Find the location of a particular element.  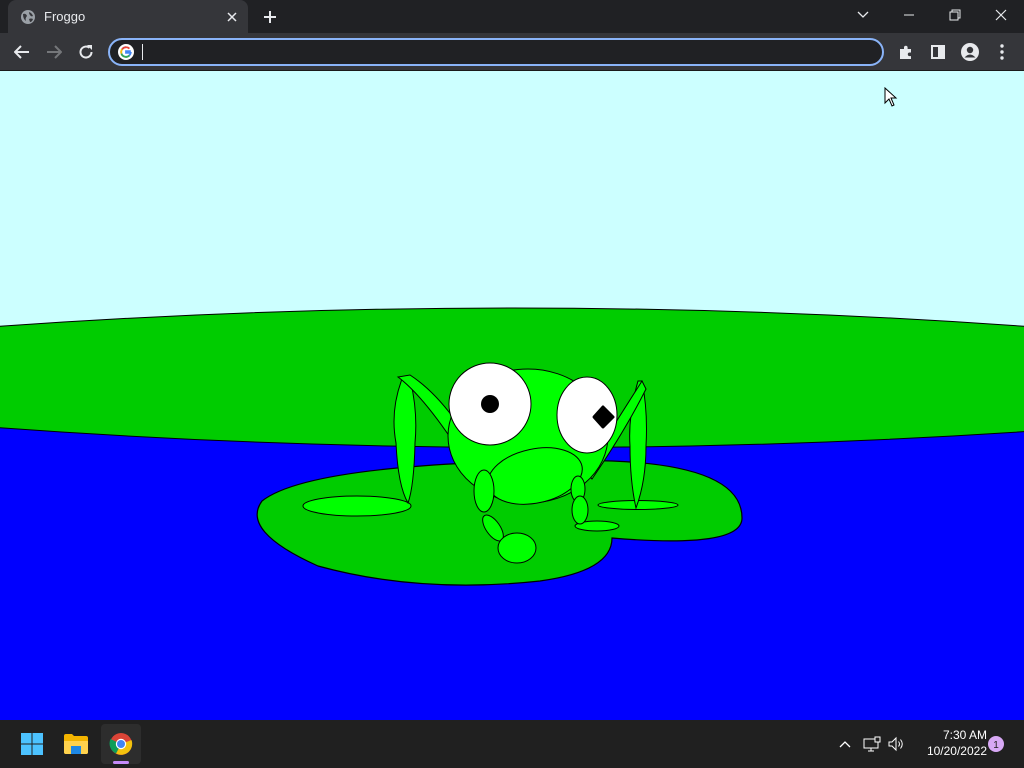

notification-badge: 1 is located at coordinates (996, 744).